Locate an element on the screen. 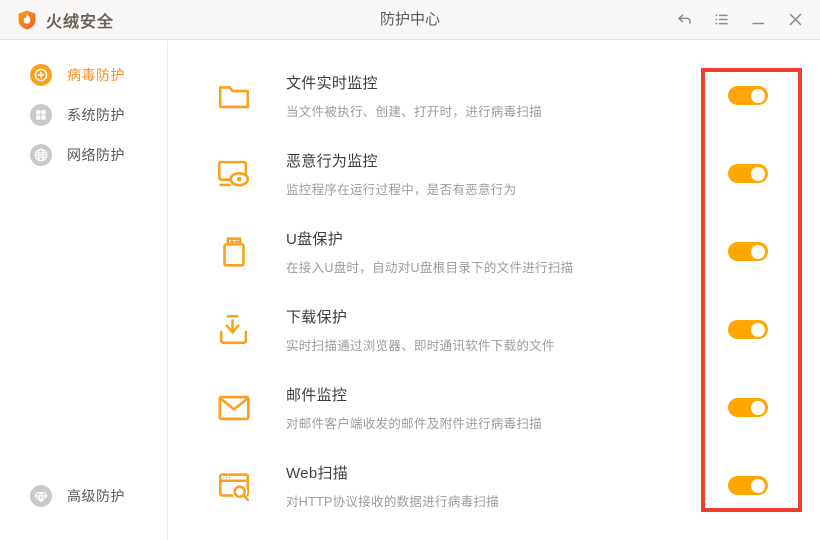 The height and width of the screenshot is (540, 820). sidebar-item-advanced-protection: 高级防护 is located at coordinates (83, 496).